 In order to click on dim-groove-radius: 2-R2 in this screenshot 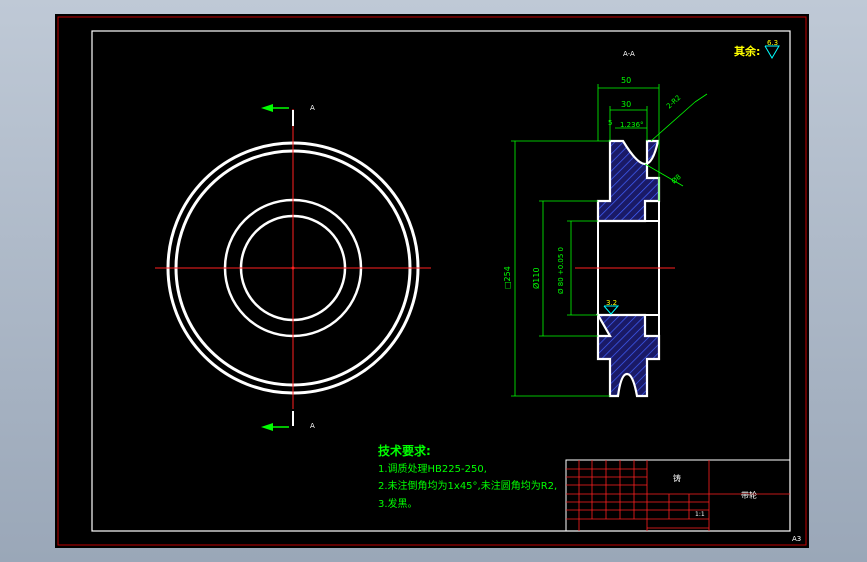, I will do `click(673, 102)`.